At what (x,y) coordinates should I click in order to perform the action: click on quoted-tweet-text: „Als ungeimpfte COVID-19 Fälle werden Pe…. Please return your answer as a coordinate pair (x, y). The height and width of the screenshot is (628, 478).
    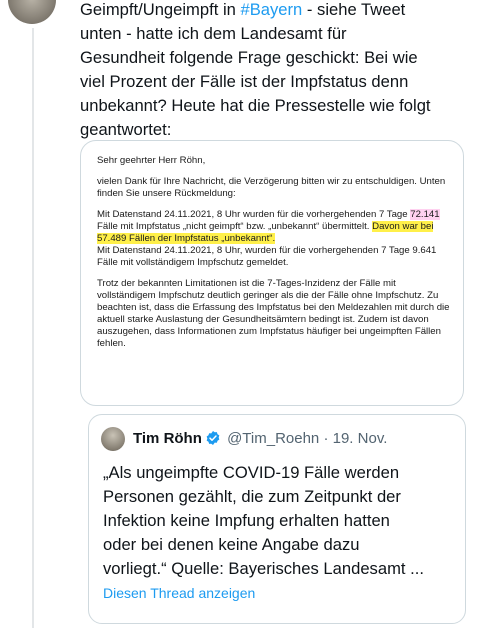
    Looking at the image, I should click on (263, 520).